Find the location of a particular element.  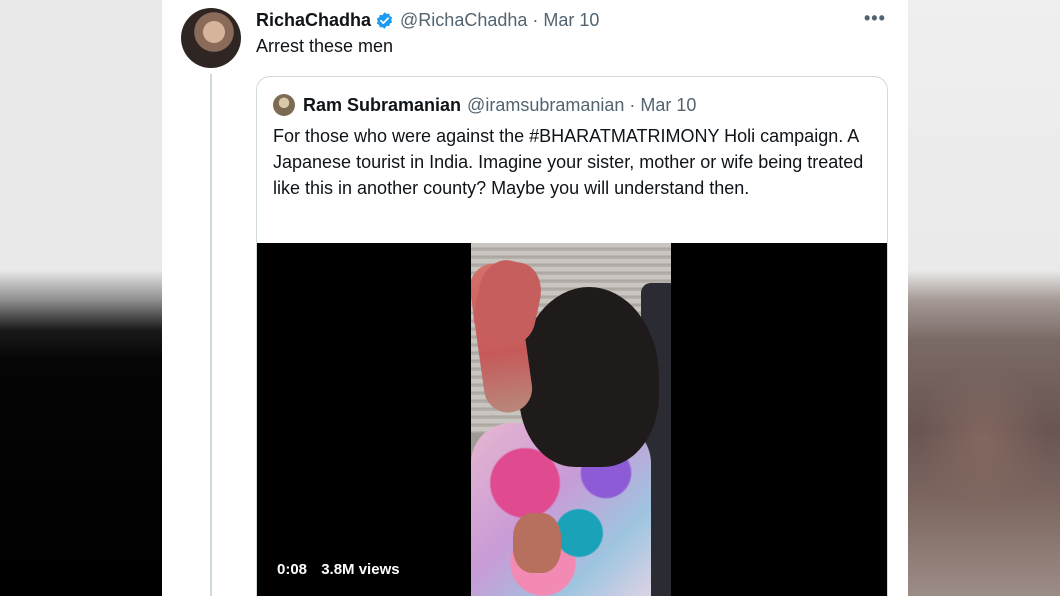

video-info: 0:08 3.8M views is located at coordinates (343, 569).